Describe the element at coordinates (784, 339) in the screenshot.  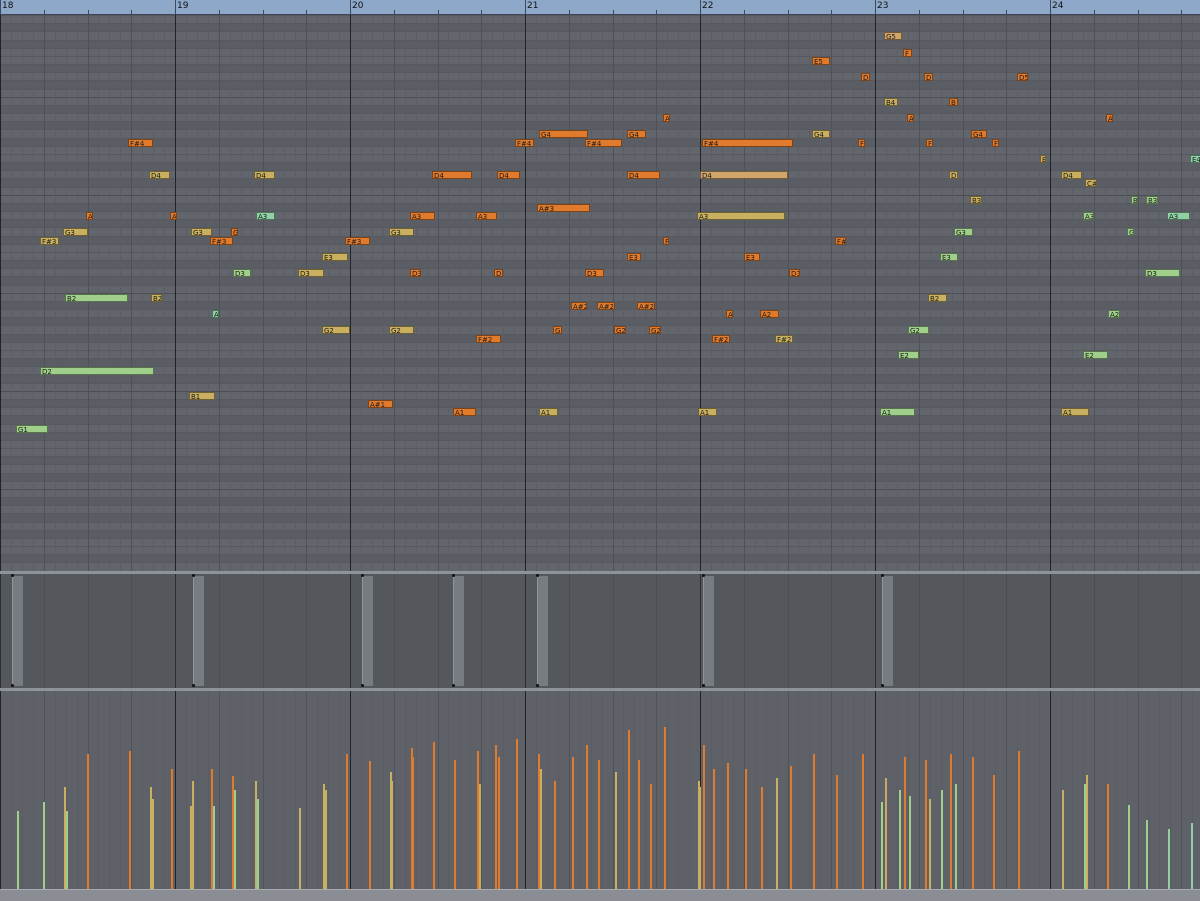
I see `midi-note: F#2` at that location.